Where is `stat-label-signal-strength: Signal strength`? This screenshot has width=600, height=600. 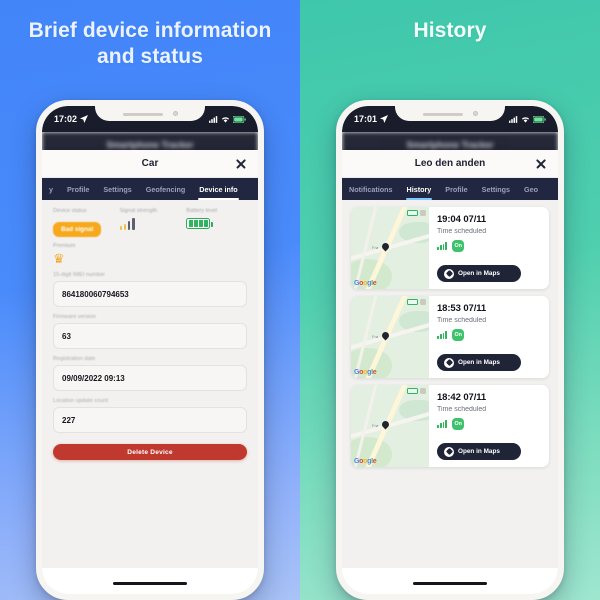
stat-label-signal-strength: Signal strength is located at coordinates (138, 211).